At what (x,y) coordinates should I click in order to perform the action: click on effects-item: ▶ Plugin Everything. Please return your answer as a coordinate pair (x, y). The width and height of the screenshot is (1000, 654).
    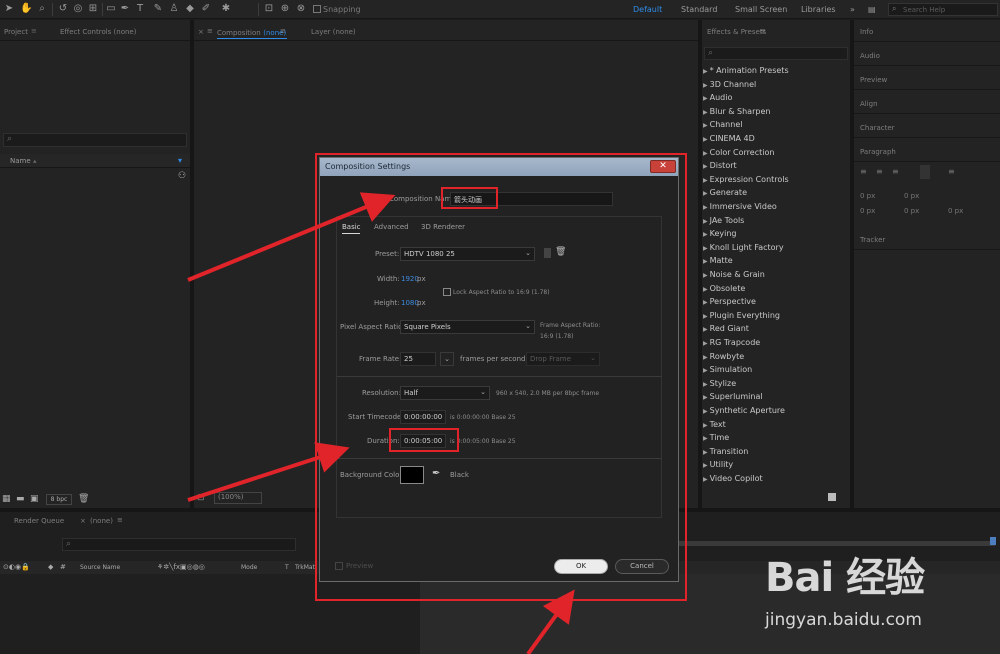
    Looking at the image, I should click on (741, 315).